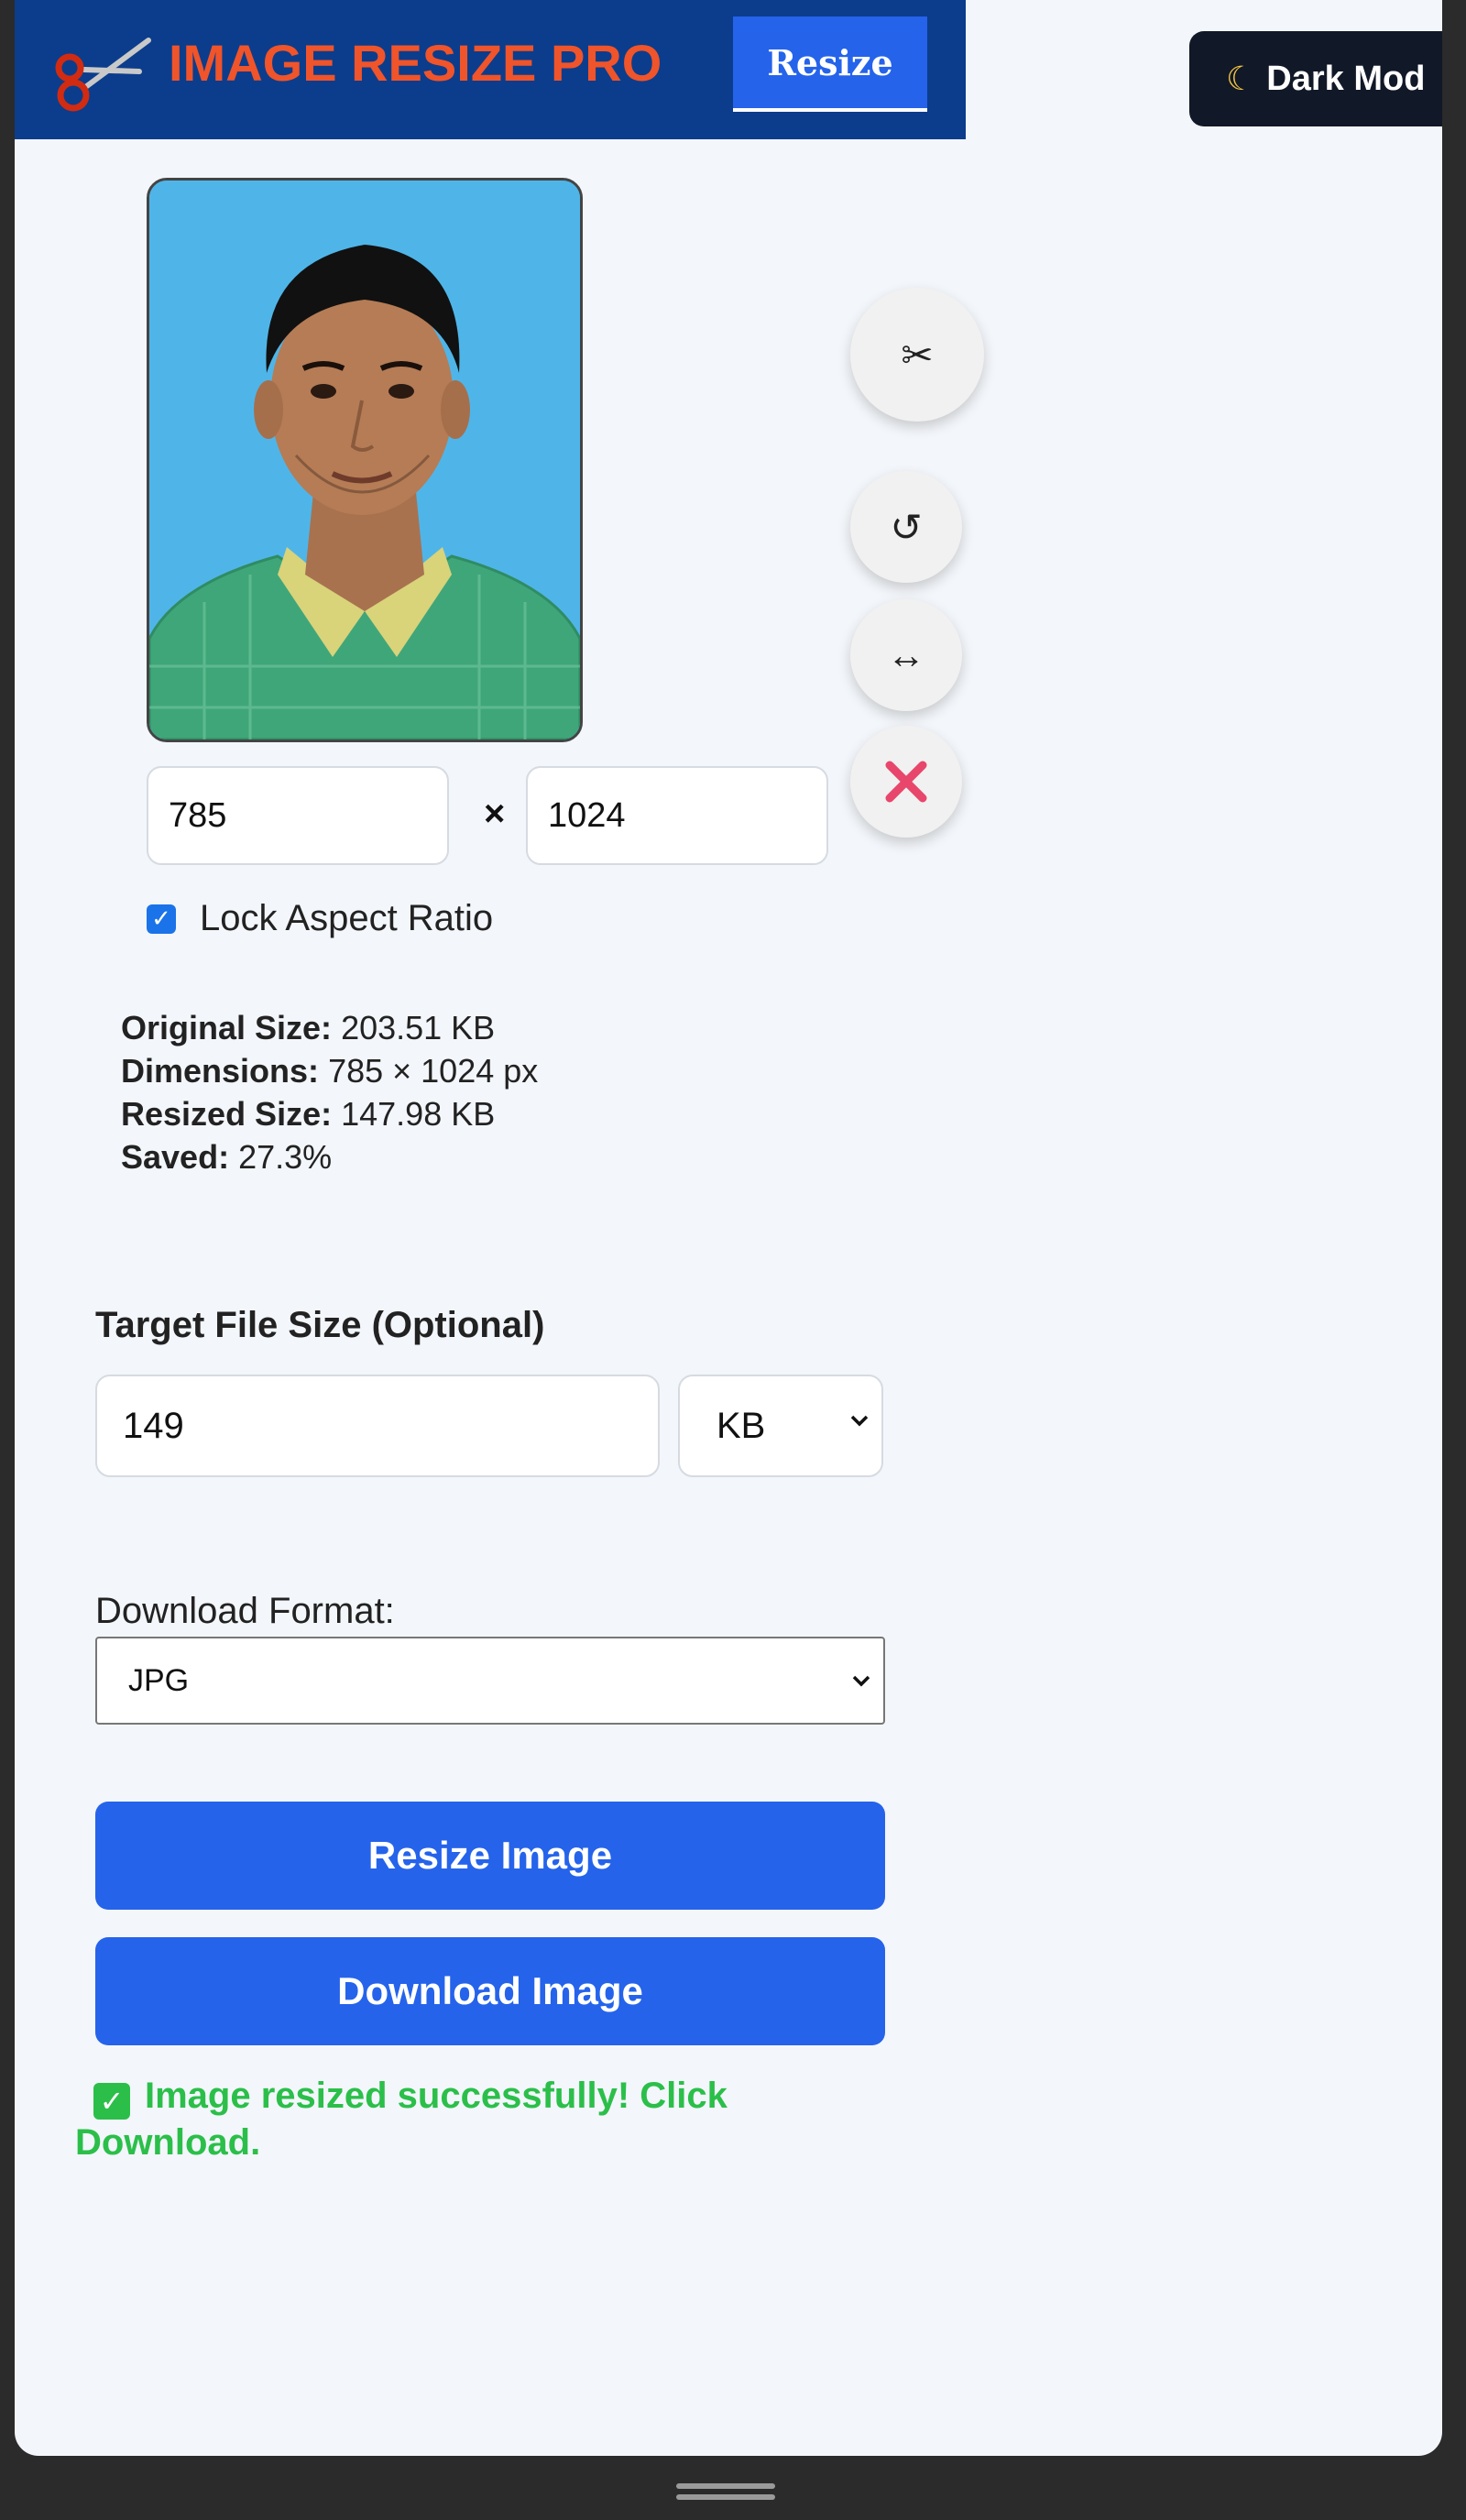 The height and width of the screenshot is (2520, 1466). What do you see at coordinates (308, 1027) in the screenshot?
I see `original-size-row: Original Size: 203.51 KB` at bounding box center [308, 1027].